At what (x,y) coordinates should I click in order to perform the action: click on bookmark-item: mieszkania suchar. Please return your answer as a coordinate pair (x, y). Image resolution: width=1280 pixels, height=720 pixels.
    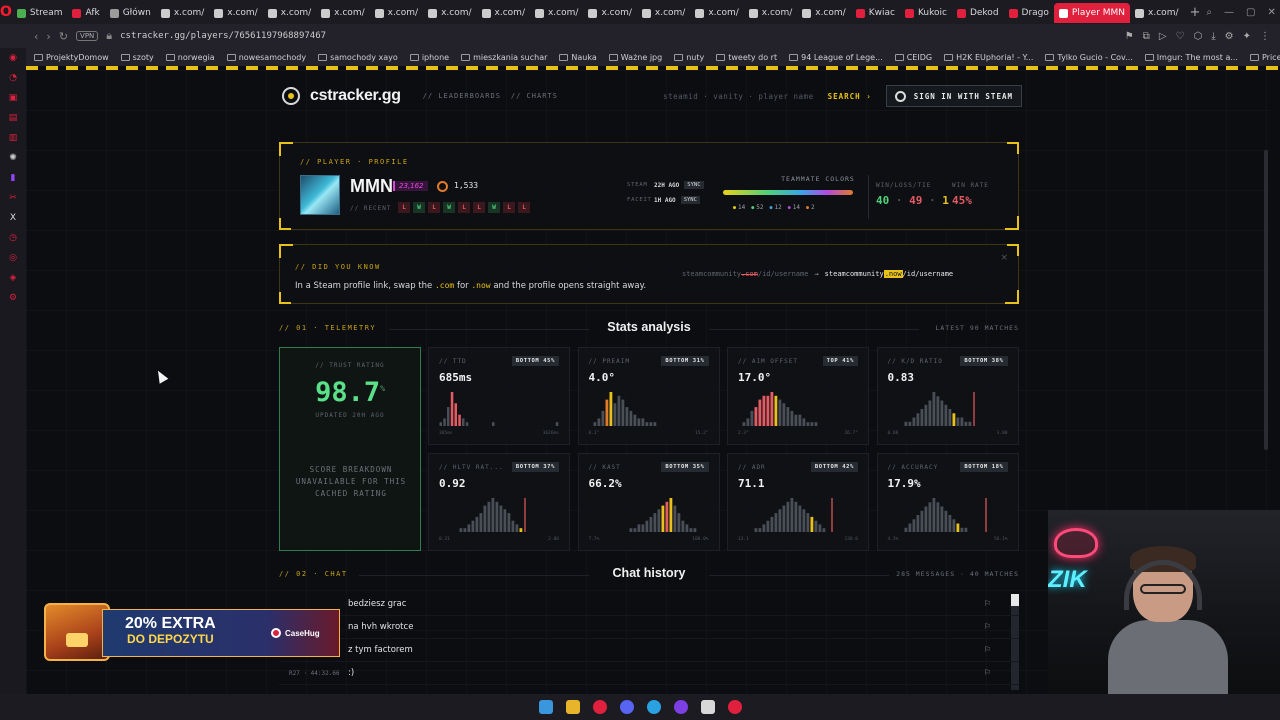
    Looking at the image, I should click on (504, 57).